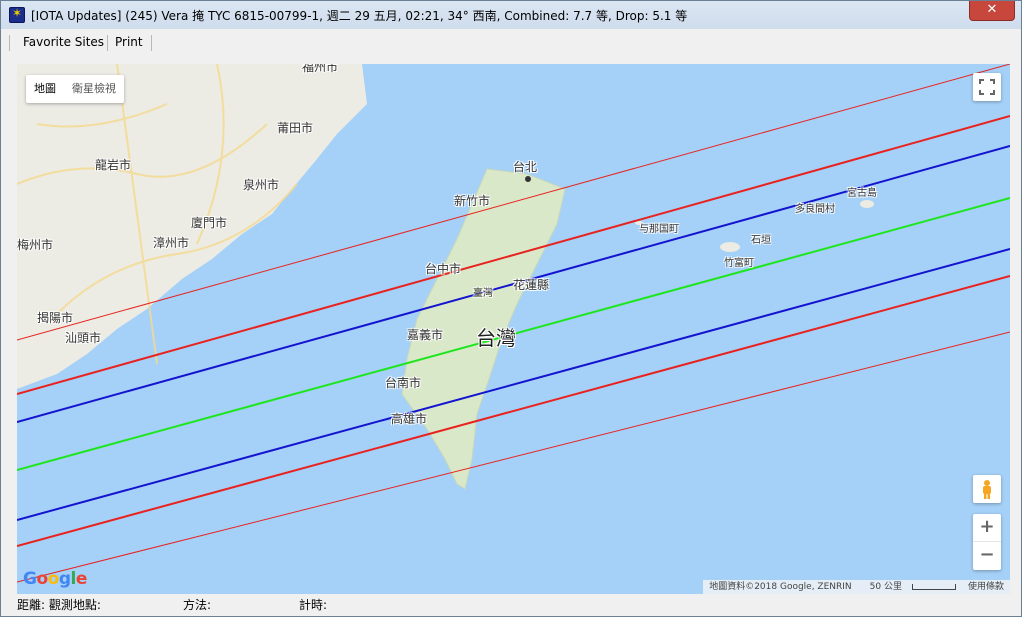 This screenshot has height=617, width=1022. I want to click on label-yonaguni: 与那国町, so click(659, 229).